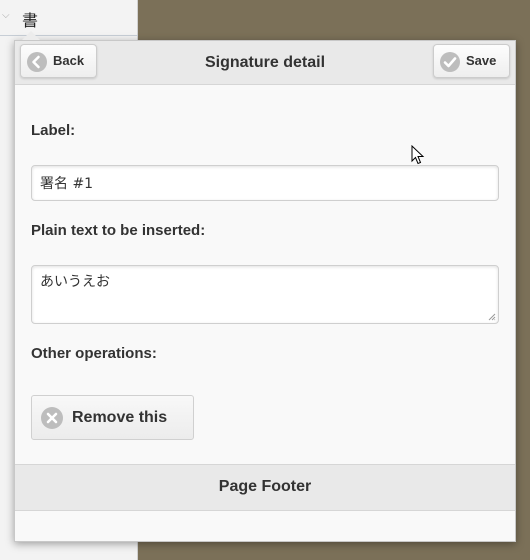 The height and width of the screenshot is (560, 530). I want to click on back-button-label: Back, so click(69, 60).